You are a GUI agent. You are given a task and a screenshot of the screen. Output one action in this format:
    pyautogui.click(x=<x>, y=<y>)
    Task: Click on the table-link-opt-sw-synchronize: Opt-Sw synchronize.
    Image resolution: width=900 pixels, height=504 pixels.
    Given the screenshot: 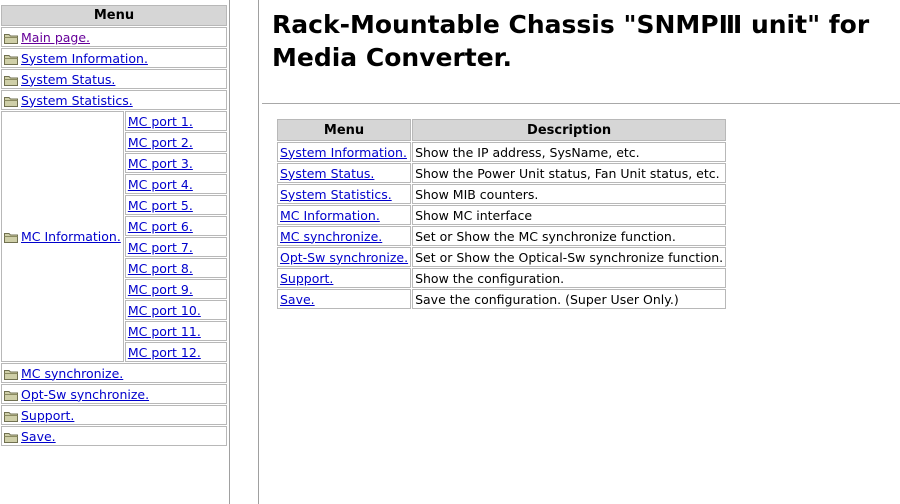 What is the action you would take?
    pyautogui.click(x=344, y=257)
    